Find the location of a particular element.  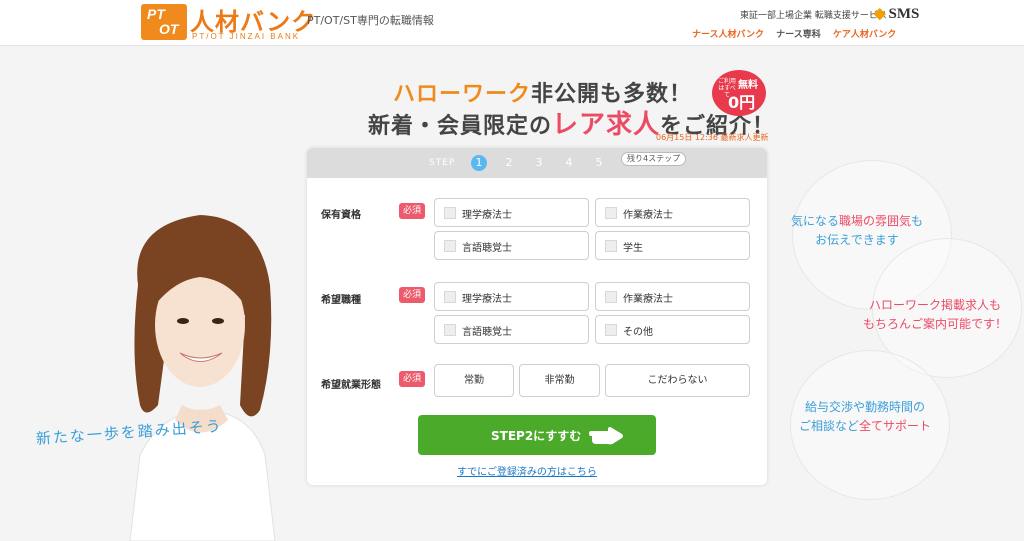

qualification-option-ot: 作業療法士 is located at coordinates (672, 212).